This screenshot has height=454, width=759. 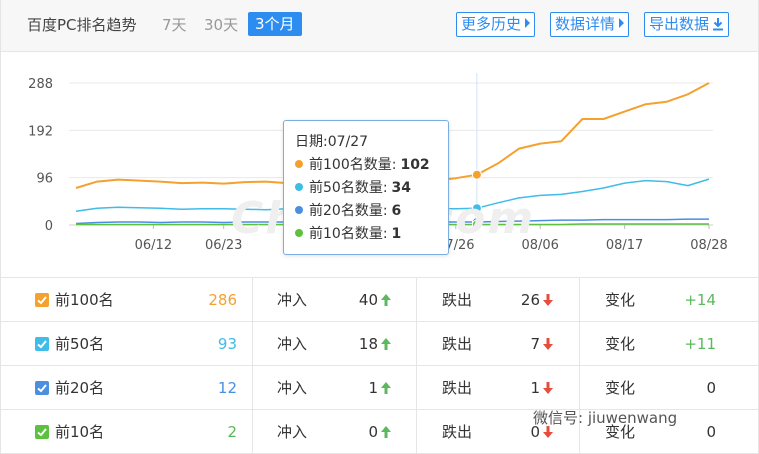 What do you see at coordinates (153, 245) in the screenshot?
I see `x-tick-label: 06/12` at bounding box center [153, 245].